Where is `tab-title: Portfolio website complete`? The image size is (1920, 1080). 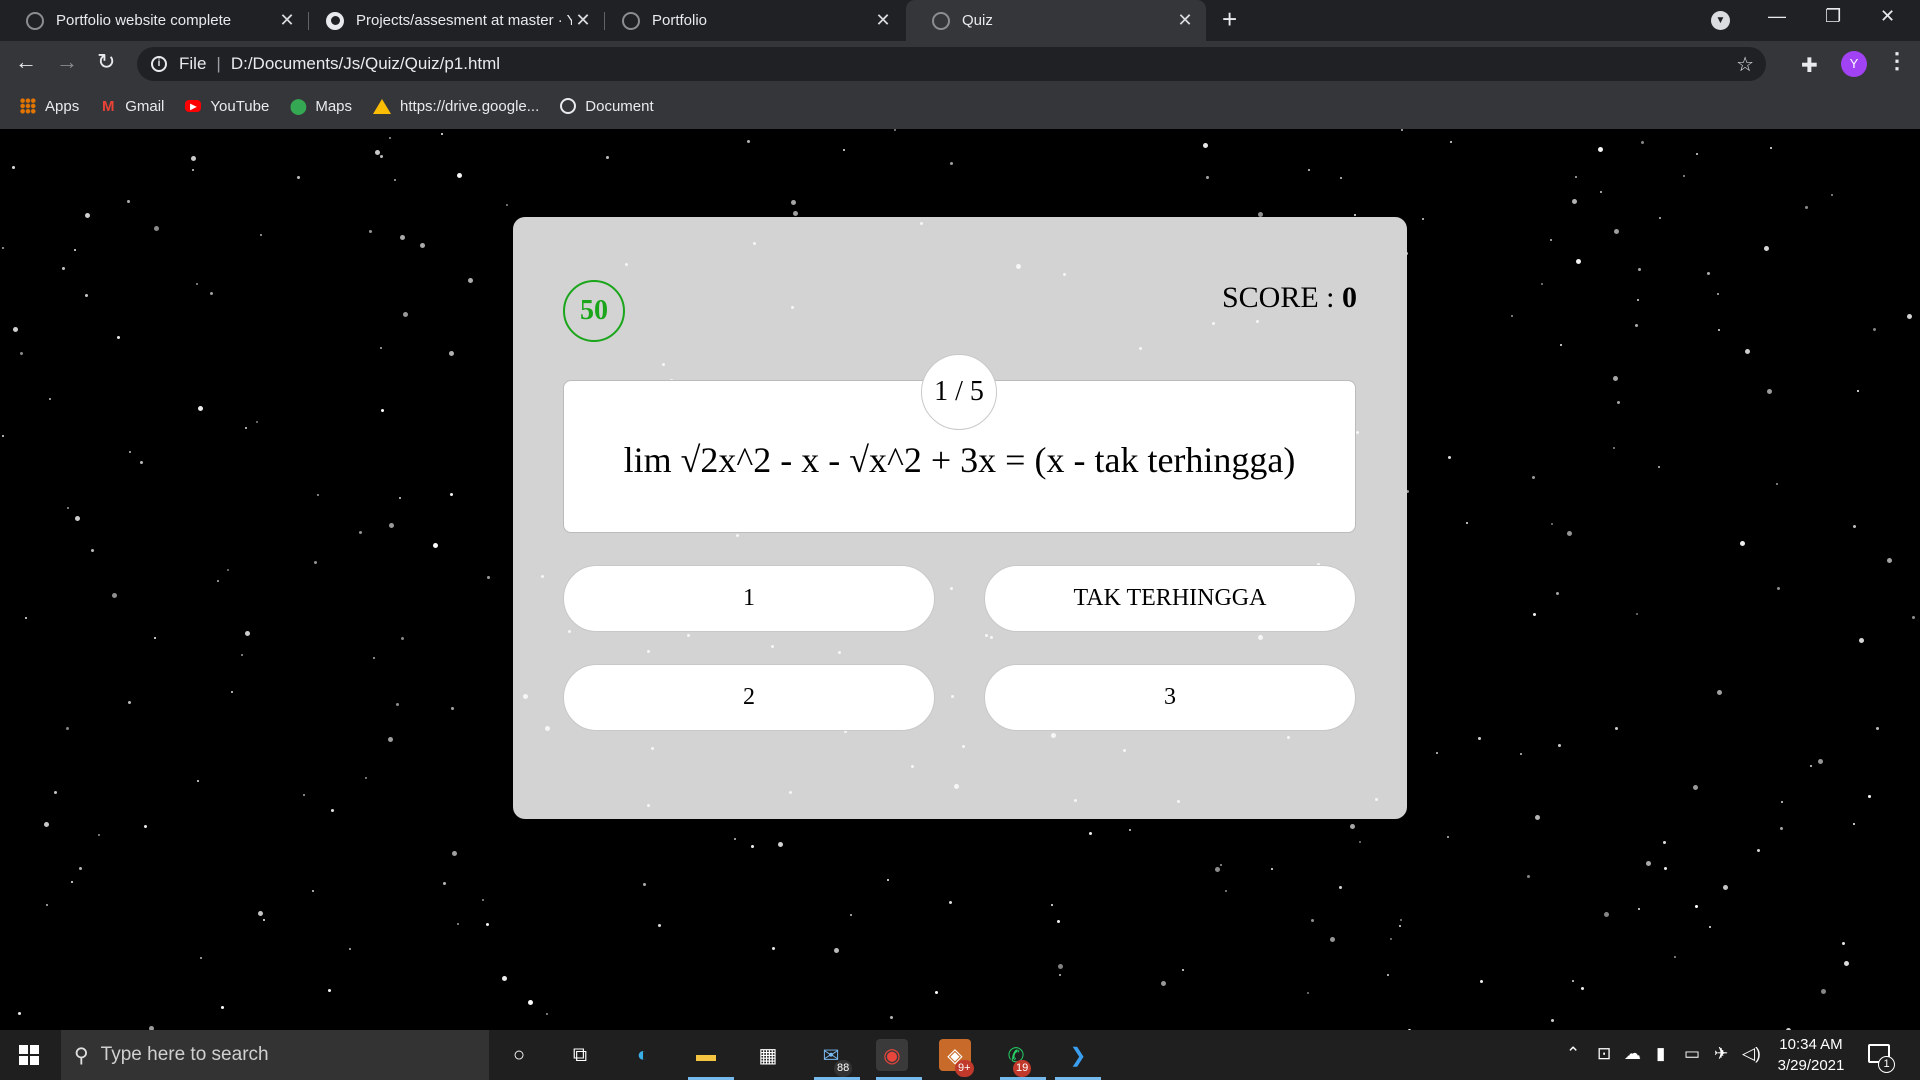
tab-title: Portfolio website complete is located at coordinates (144, 20).